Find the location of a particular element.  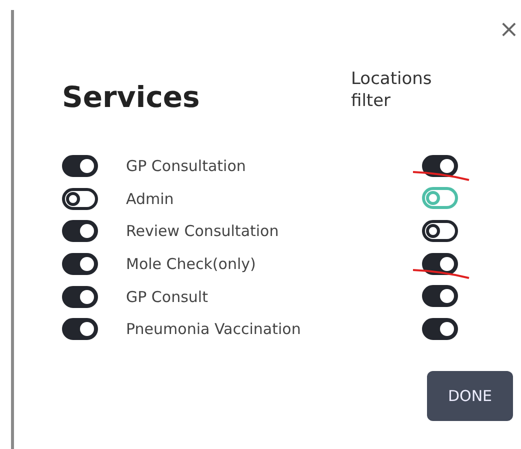

service-label: Pneumonia Vaccination is located at coordinates (214, 329).